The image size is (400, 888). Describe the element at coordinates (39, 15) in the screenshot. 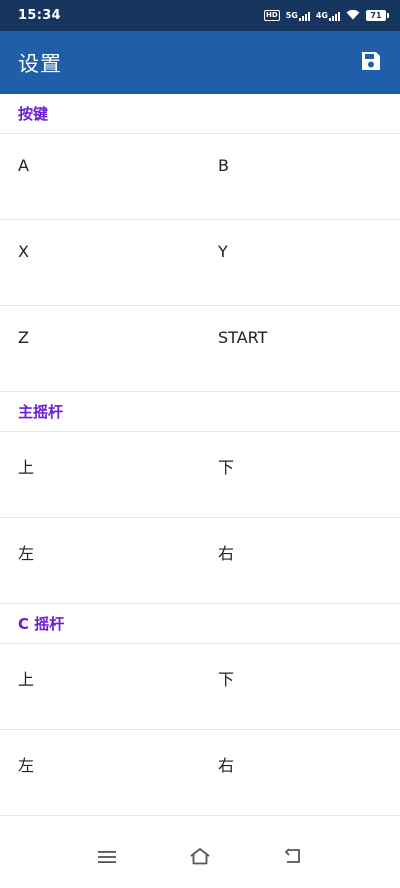

I see `status-time: 15:34` at that location.